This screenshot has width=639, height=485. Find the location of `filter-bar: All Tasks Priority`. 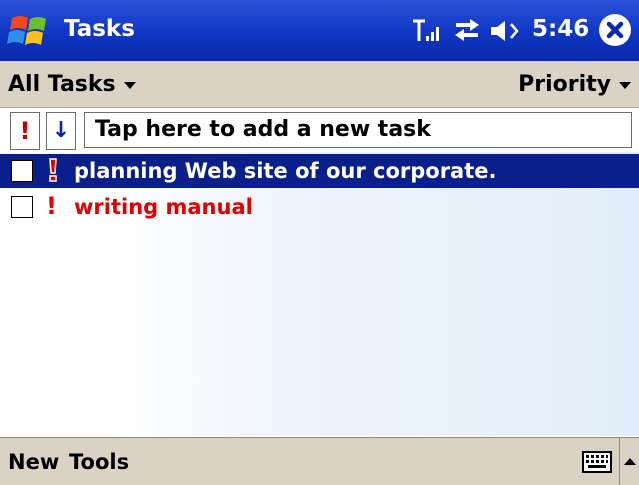

filter-bar: All Tasks Priority is located at coordinates (319, 84).